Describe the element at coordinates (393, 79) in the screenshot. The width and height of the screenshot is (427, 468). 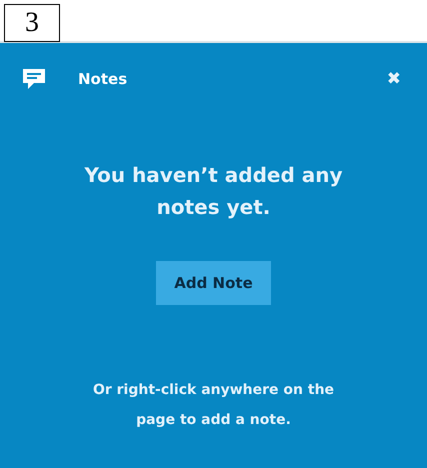
I see `close-button: ✖` at that location.